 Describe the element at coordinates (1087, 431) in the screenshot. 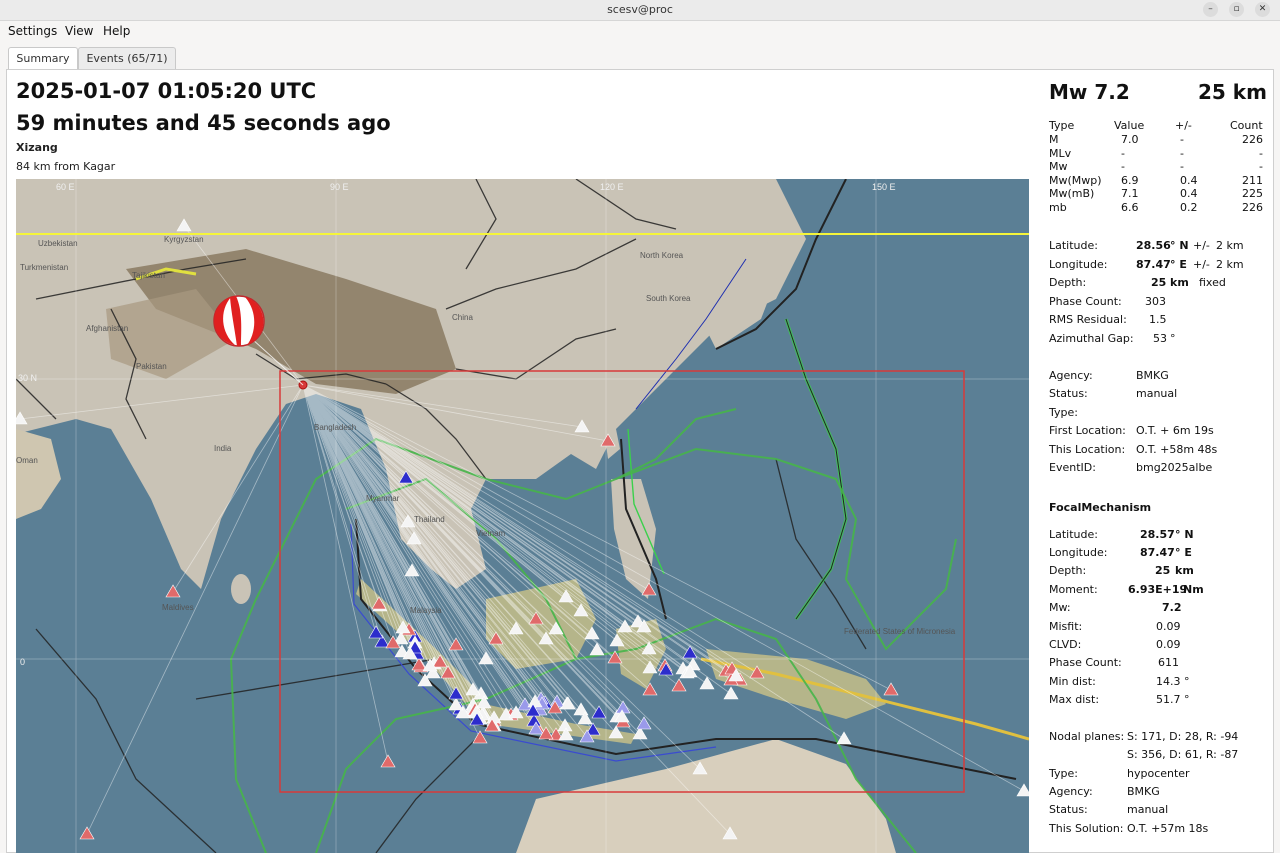

I see `agency-row-label: First Location:` at that location.